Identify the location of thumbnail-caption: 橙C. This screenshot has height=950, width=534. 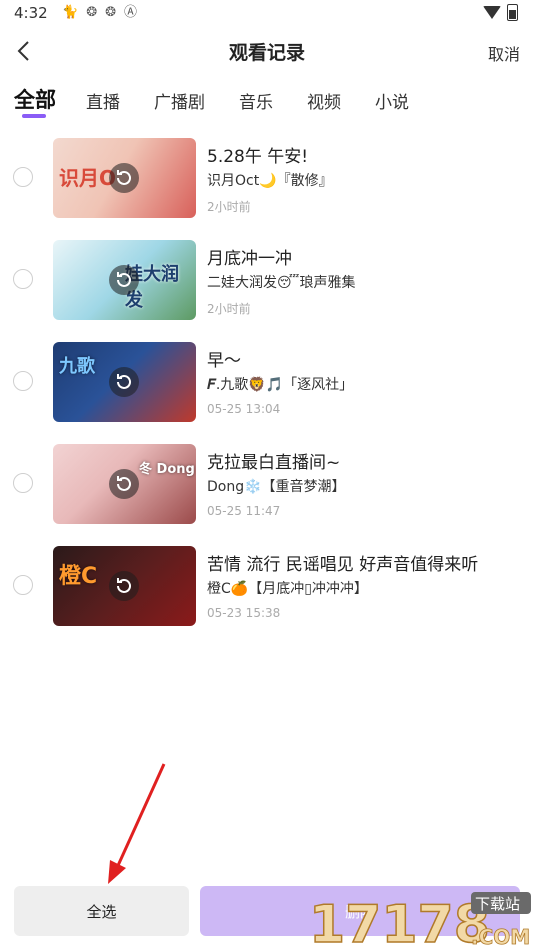
(78, 576).